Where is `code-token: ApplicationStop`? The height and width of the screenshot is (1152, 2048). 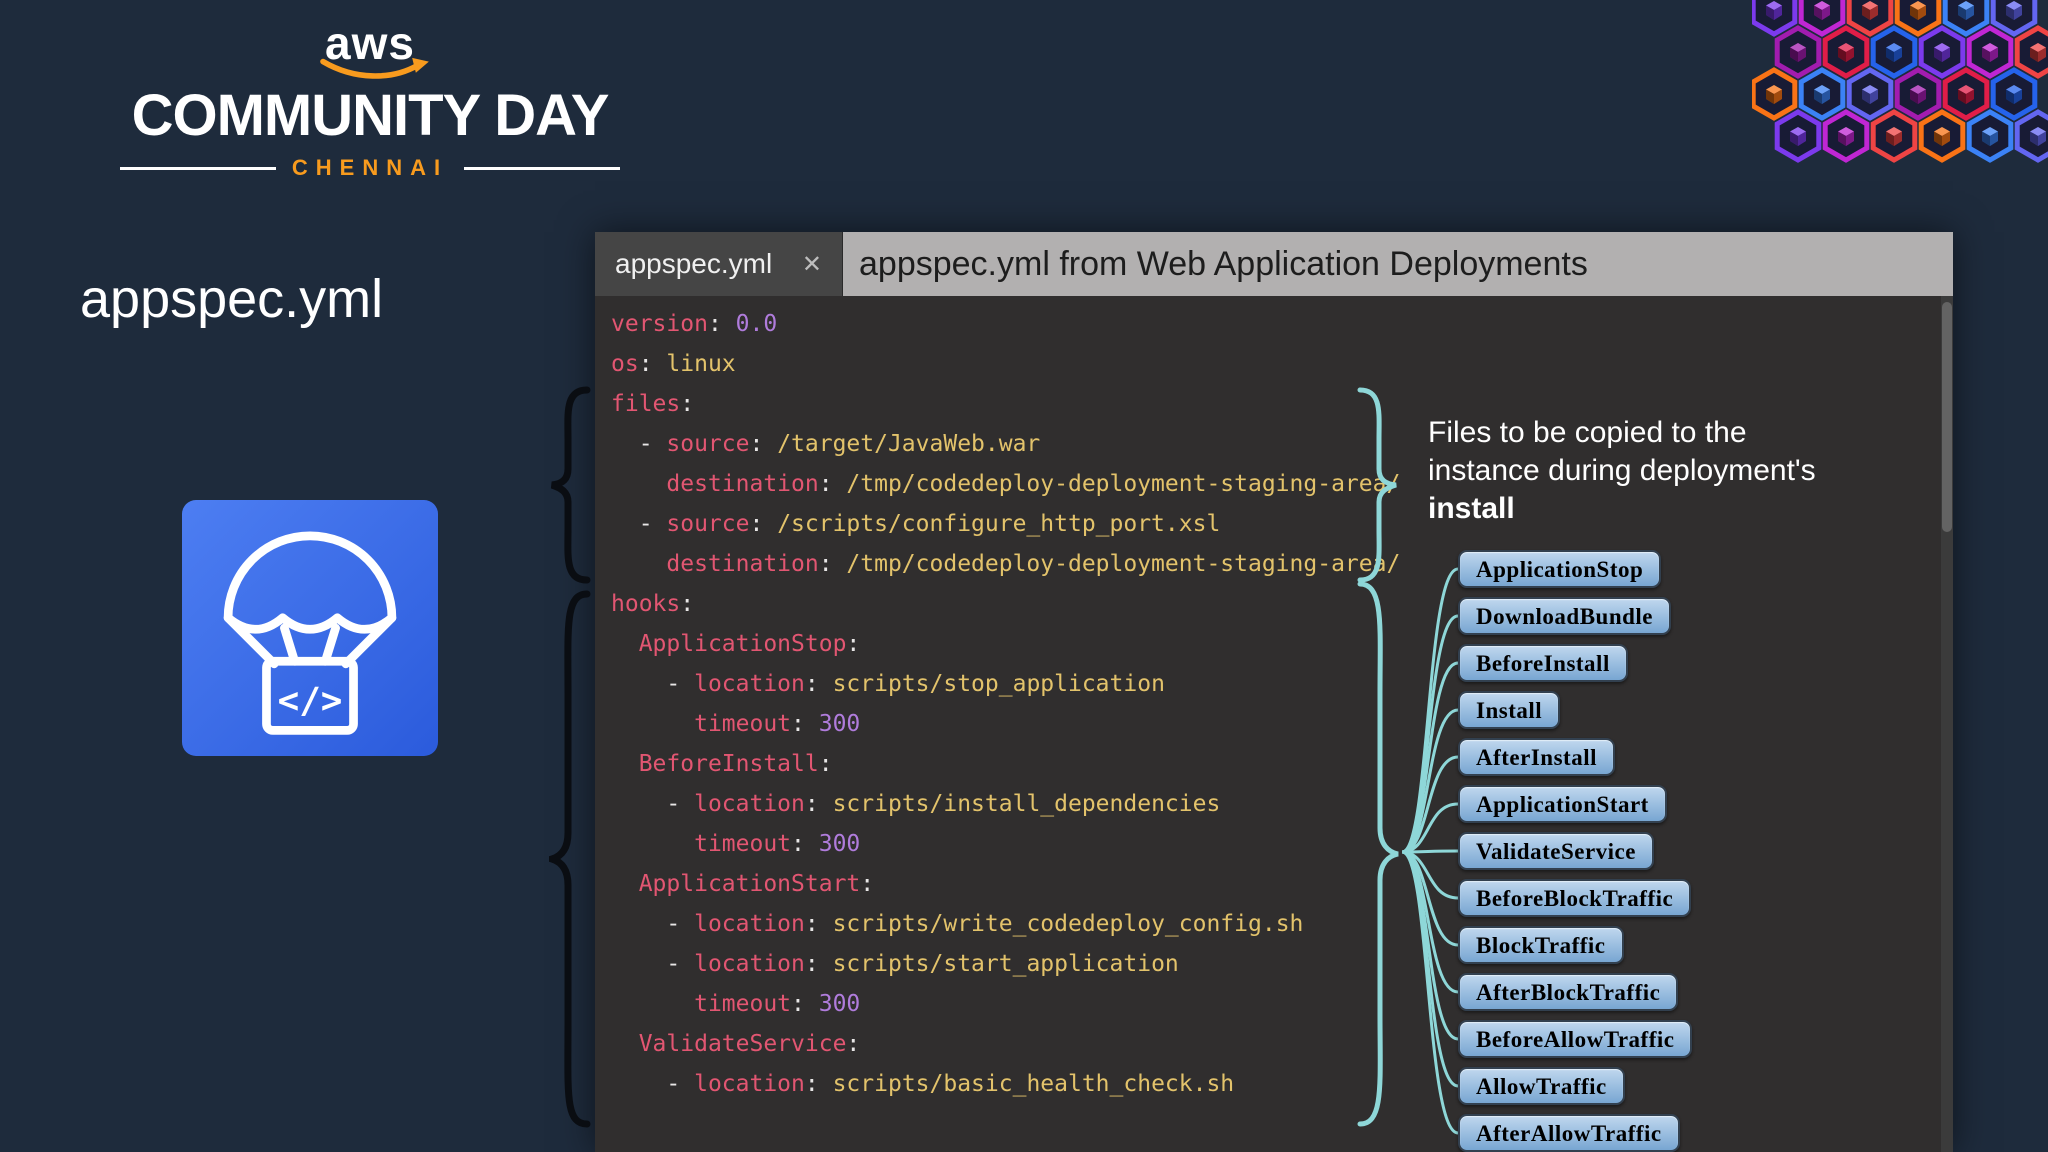
code-token: ApplicationStop is located at coordinates (742, 644).